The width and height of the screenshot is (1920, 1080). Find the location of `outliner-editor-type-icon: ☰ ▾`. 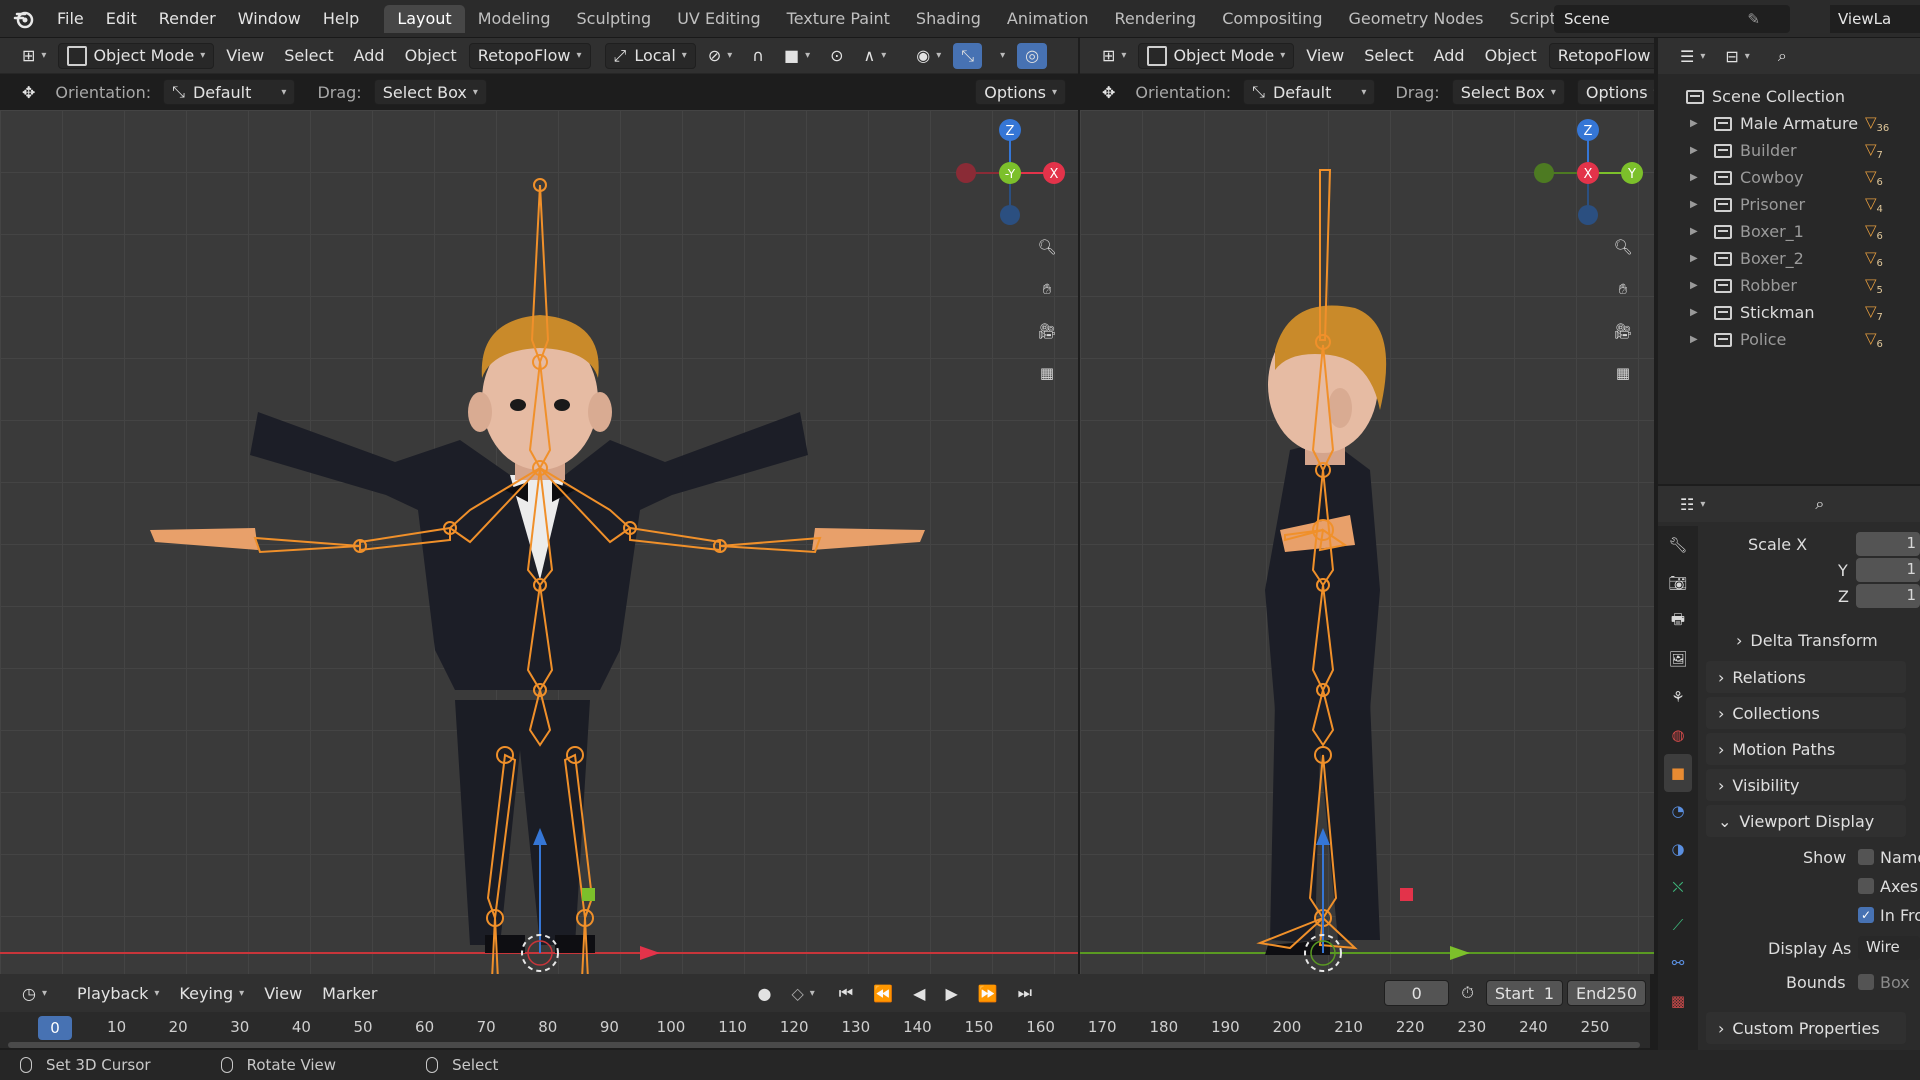

outliner-editor-type-icon: ☰ ▾ is located at coordinates (1692, 56).